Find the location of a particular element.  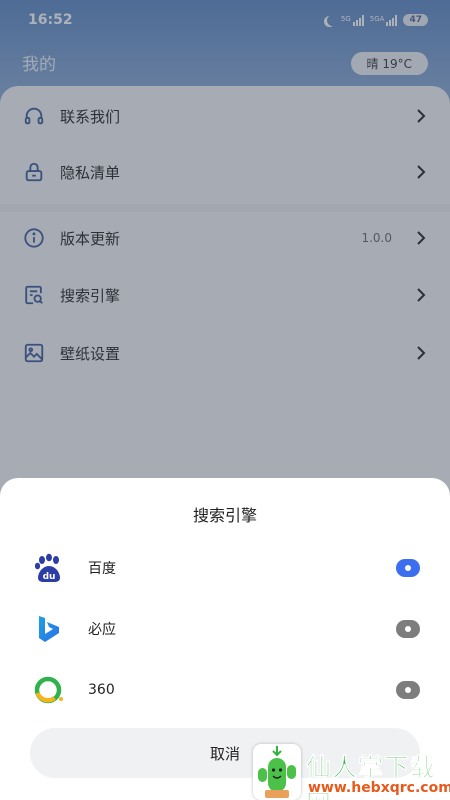

360-logo is located at coordinates (49, 690).